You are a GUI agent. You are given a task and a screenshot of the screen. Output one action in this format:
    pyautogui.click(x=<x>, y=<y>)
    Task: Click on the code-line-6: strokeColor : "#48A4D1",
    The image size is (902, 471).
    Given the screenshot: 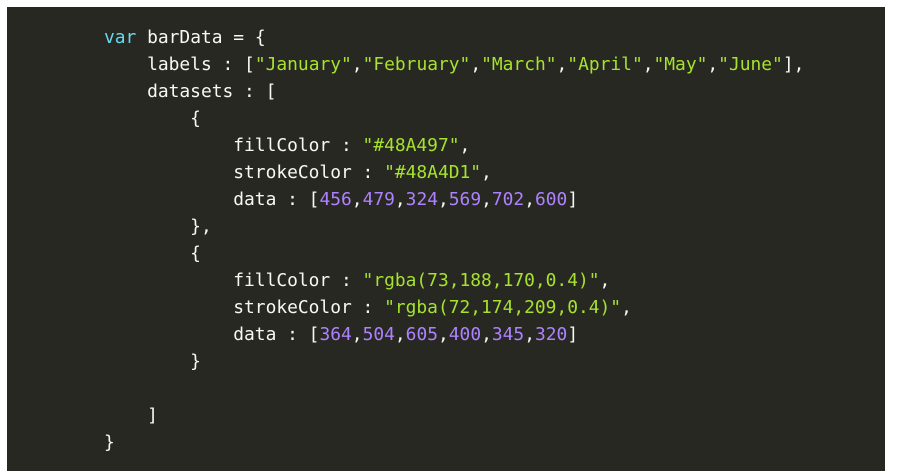 What is the action you would take?
    pyautogui.click(x=362, y=172)
    